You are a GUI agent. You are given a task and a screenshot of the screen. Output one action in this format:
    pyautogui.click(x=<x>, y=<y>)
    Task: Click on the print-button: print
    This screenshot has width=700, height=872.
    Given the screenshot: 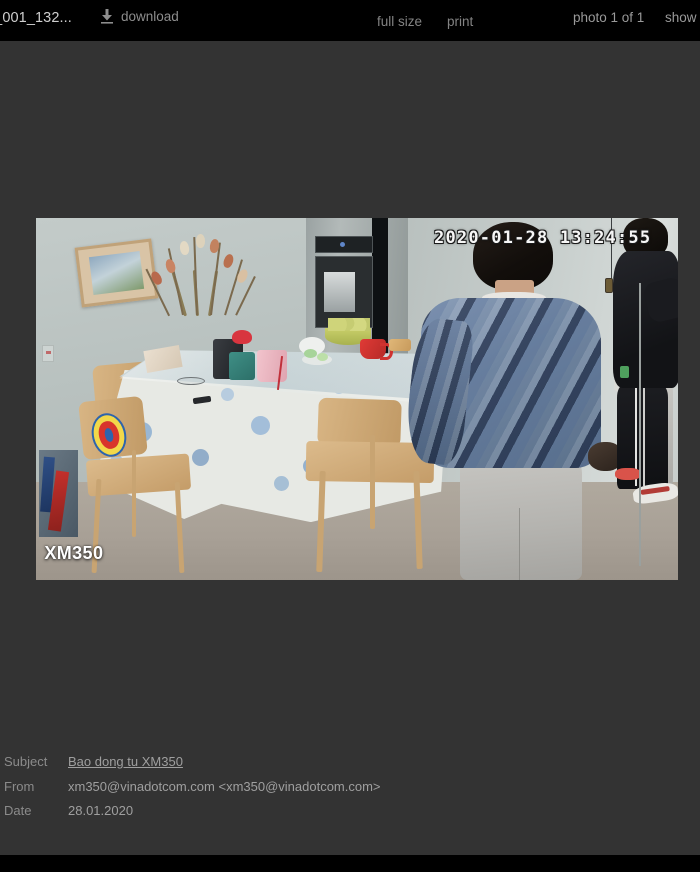 What is the action you would take?
    pyautogui.click(x=460, y=21)
    